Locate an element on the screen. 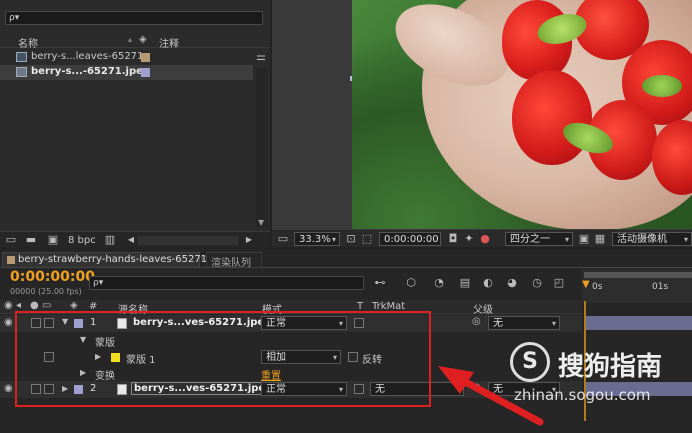 Image resolution: width=692 pixels, height=433 pixels. sort-chevron-icon: ▴ is located at coordinates (130, 39).